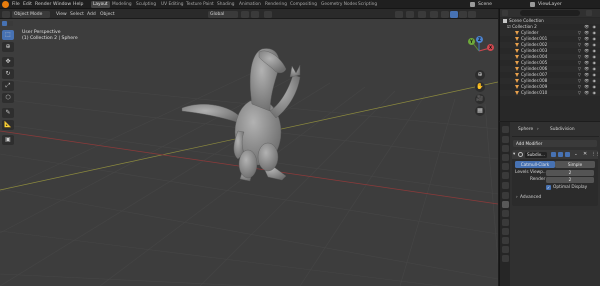 The height and width of the screenshot is (286, 600). Describe the element at coordinates (471, 41) in the screenshot. I see `gizmo-y: Y` at that location.